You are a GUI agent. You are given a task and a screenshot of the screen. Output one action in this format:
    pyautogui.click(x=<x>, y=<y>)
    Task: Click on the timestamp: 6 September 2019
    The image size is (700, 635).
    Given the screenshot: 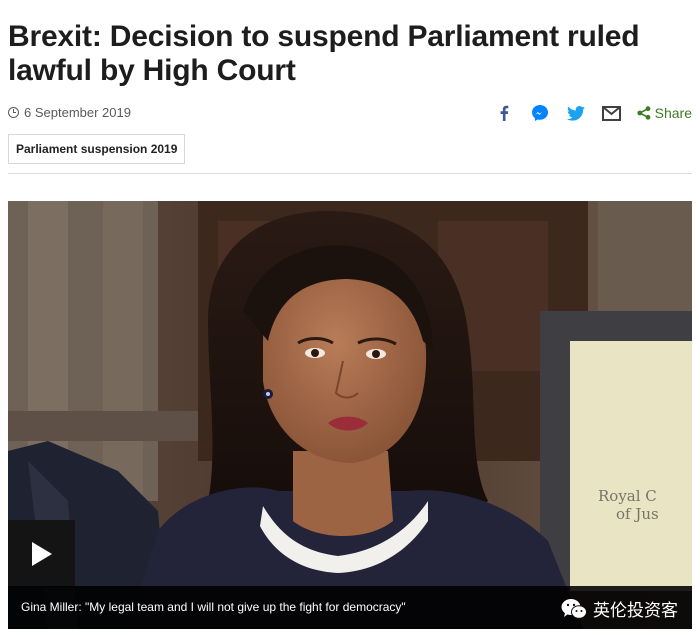 What is the action you would take?
    pyautogui.click(x=69, y=112)
    